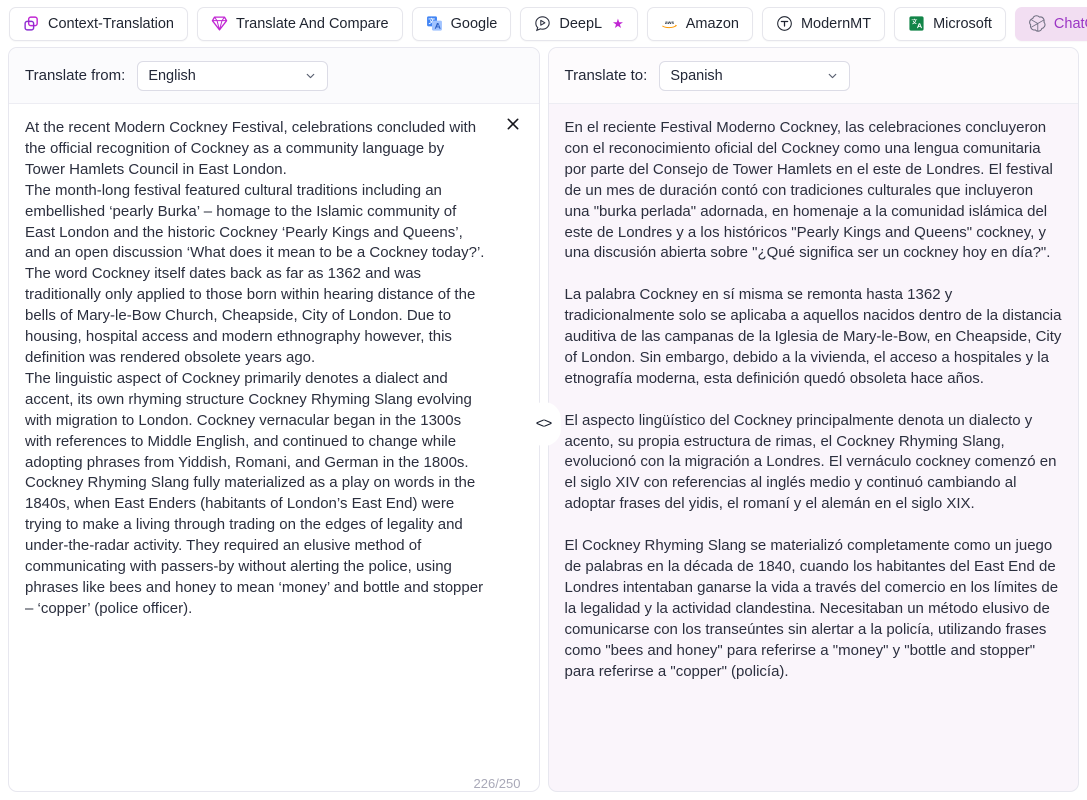 The image size is (1087, 800). Describe the element at coordinates (755, 75) in the screenshot. I see `target-language-select: Spanish` at that location.